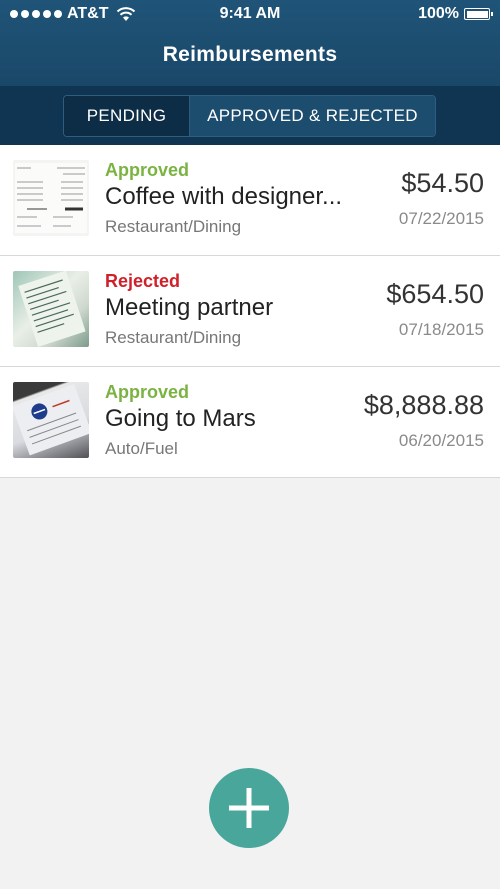 This screenshot has width=500, height=889. Describe the element at coordinates (312, 116) in the screenshot. I see `tab-approved-rejected: APPROVED & REJECTED` at that location.